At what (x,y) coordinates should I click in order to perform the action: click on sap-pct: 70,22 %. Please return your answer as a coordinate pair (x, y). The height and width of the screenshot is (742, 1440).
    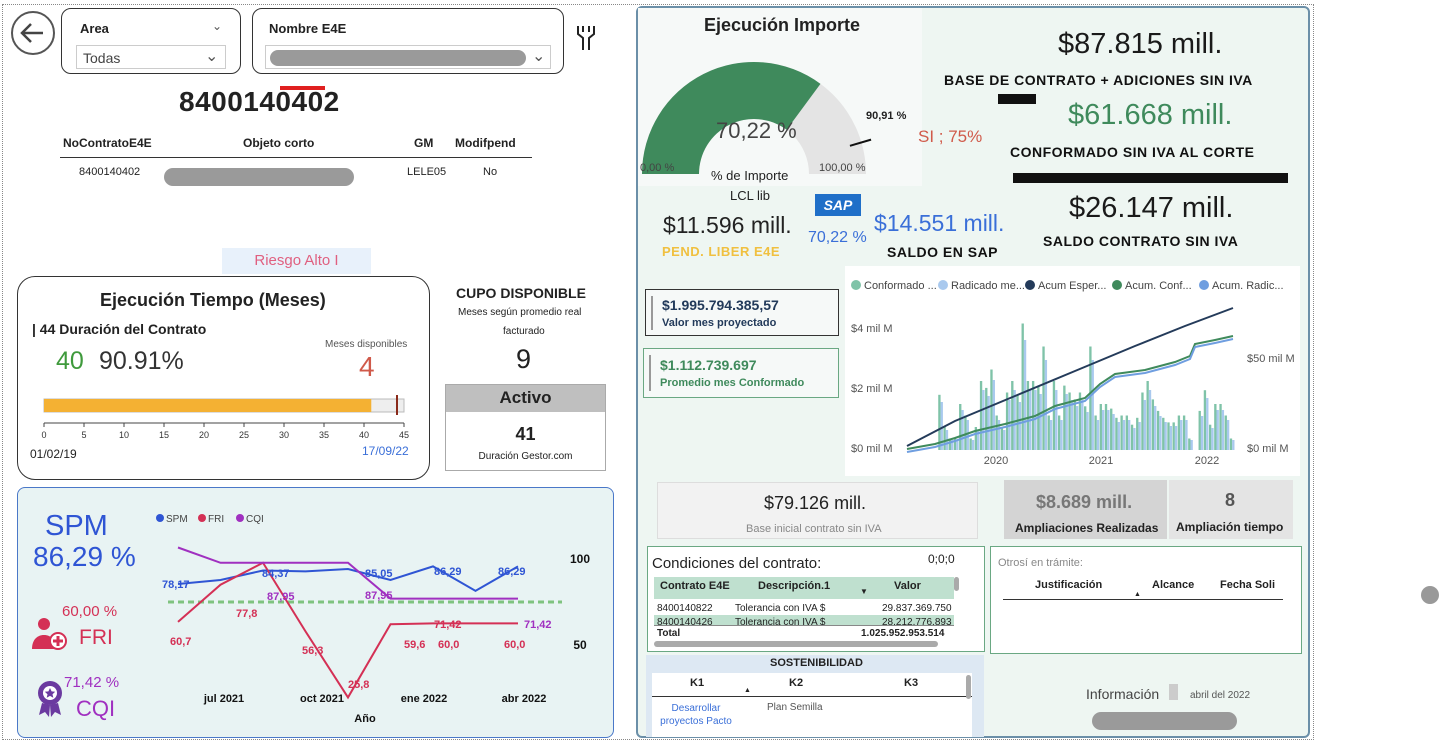
    Looking at the image, I should click on (837, 237).